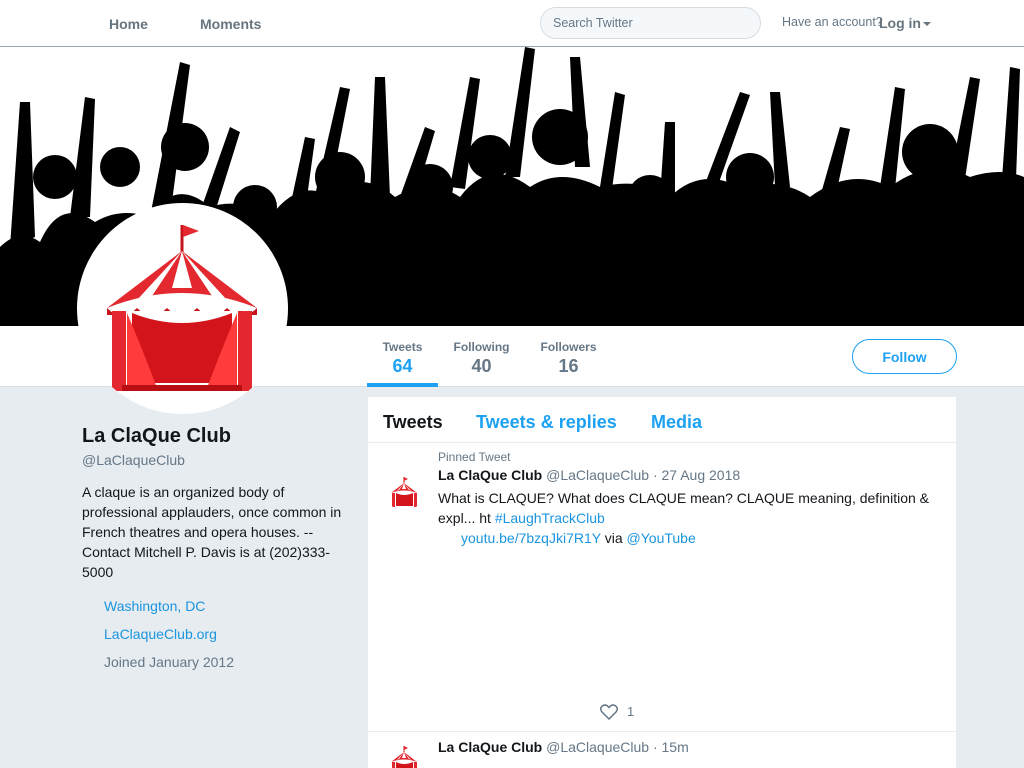  I want to click on stat-tweets-label: Tweets, so click(402, 347).